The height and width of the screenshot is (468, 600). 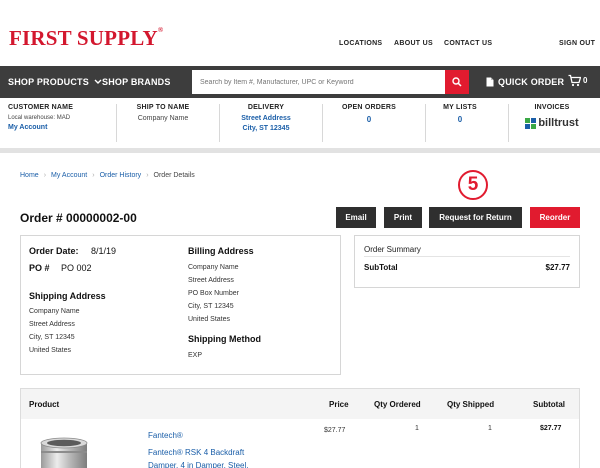 What do you see at coordinates (195, 355) in the screenshot?
I see `shipping-method-value: EXP` at bounding box center [195, 355].